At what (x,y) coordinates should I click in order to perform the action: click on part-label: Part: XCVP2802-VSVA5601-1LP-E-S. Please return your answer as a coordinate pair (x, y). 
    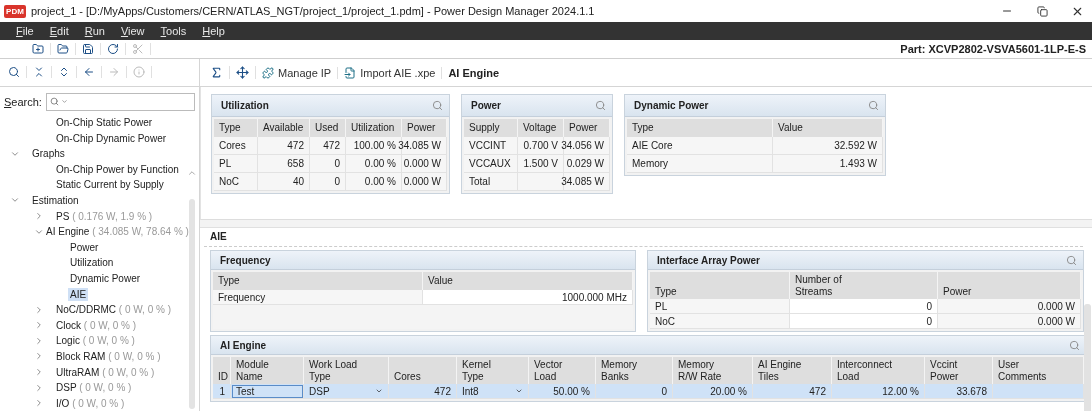
    Looking at the image, I should click on (993, 49).